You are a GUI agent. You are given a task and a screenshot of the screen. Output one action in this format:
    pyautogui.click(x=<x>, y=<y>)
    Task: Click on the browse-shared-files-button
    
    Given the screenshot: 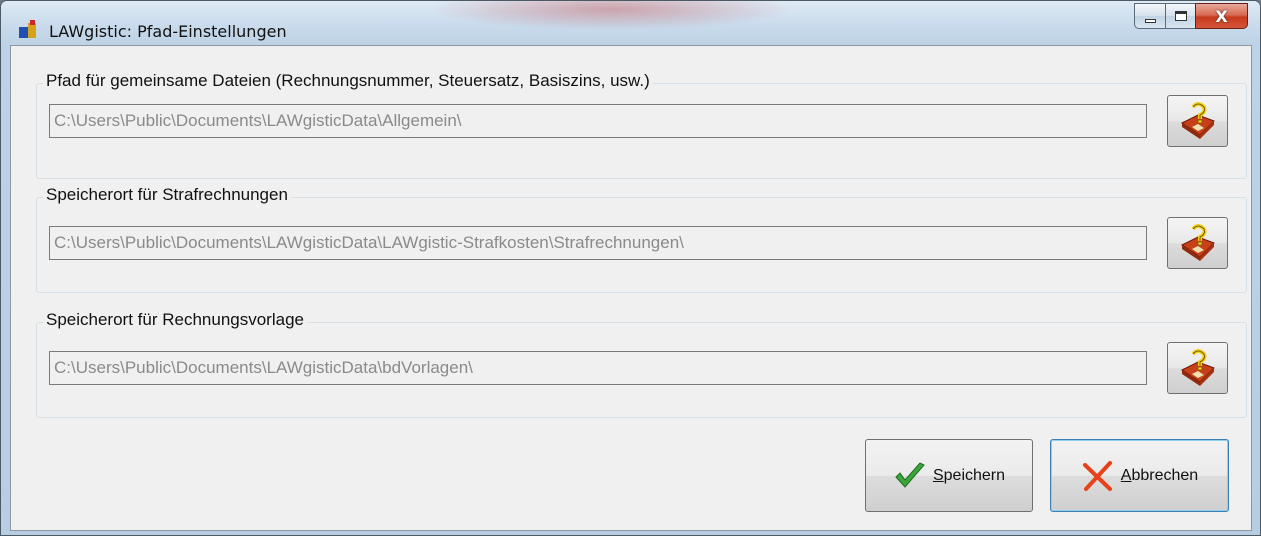 What is the action you would take?
    pyautogui.click(x=1197, y=121)
    